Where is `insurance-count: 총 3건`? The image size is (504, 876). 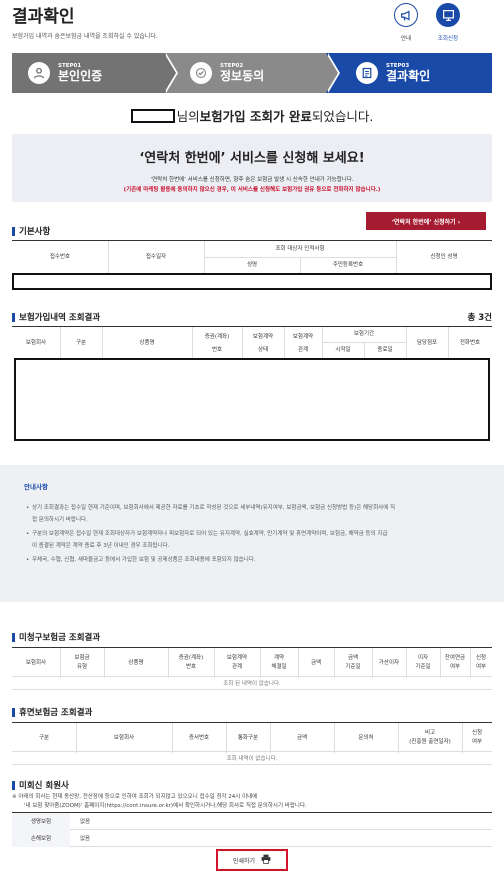 insurance-count: 총 3건 is located at coordinates (479, 318).